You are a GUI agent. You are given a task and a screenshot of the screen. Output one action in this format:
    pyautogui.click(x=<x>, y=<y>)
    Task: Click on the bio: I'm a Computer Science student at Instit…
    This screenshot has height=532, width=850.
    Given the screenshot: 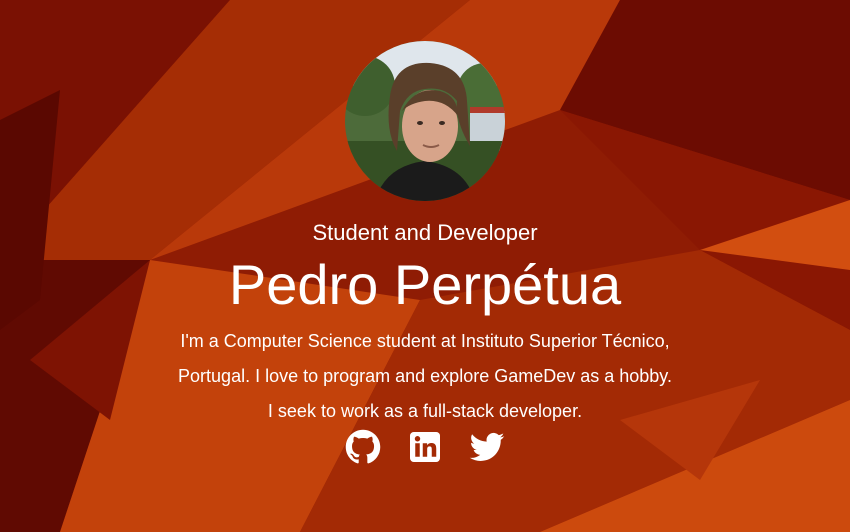 What is the action you would take?
    pyautogui.click(x=425, y=376)
    